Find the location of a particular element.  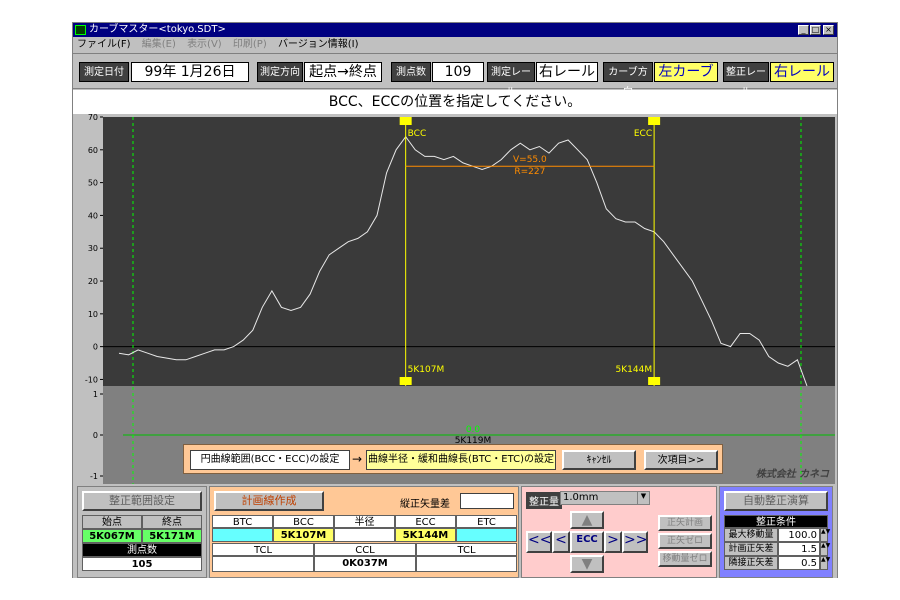

plan-create-button: 計画線作成 is located at coordinates (269, 501).